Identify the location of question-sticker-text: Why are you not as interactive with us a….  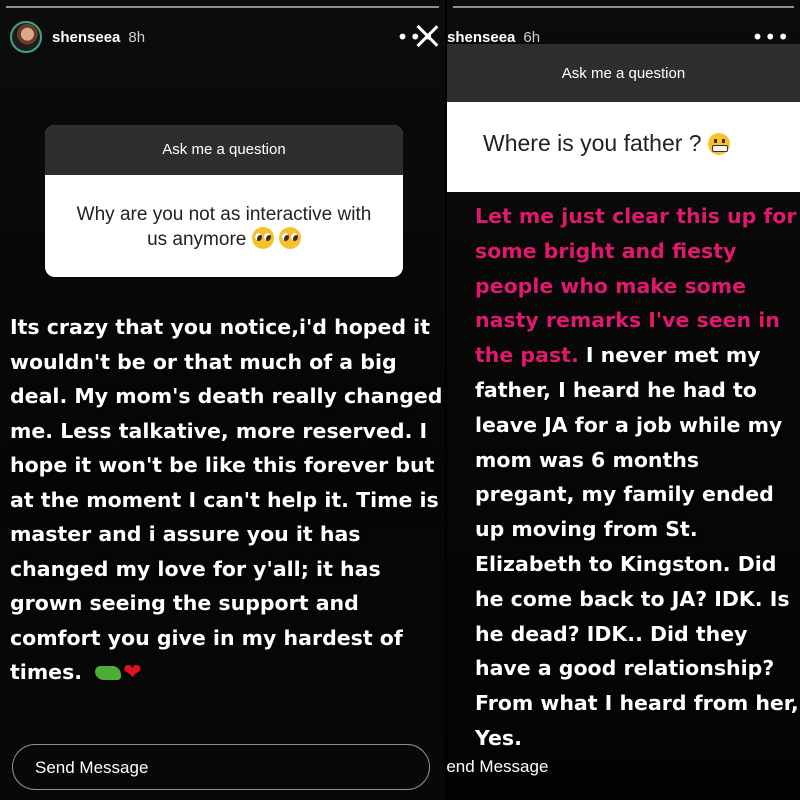
(224, 213).